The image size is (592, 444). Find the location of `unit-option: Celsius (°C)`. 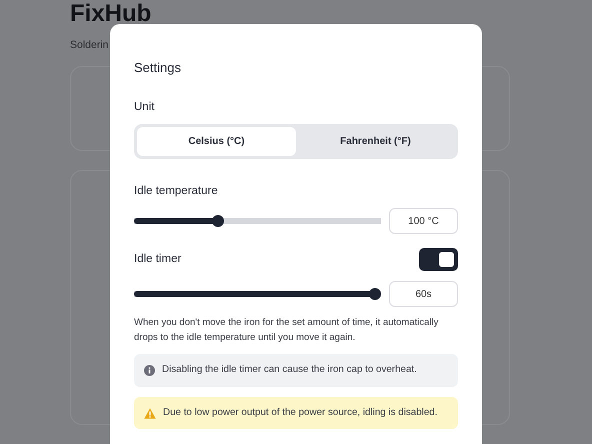

unit-option: Celsius (°C) is located at coordinates (216, 141).